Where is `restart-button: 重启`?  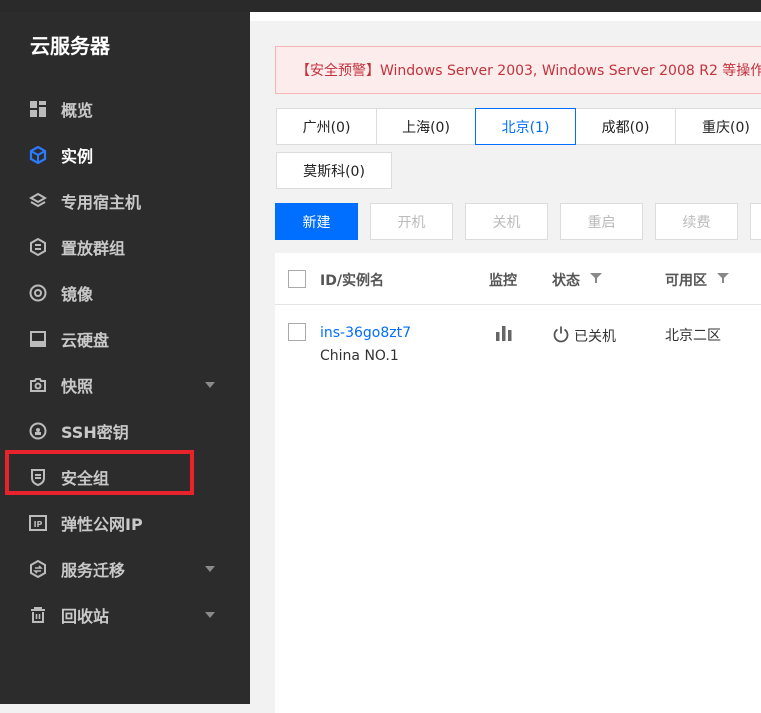
restart-button: 重启 is located at coordinates (601, 221).